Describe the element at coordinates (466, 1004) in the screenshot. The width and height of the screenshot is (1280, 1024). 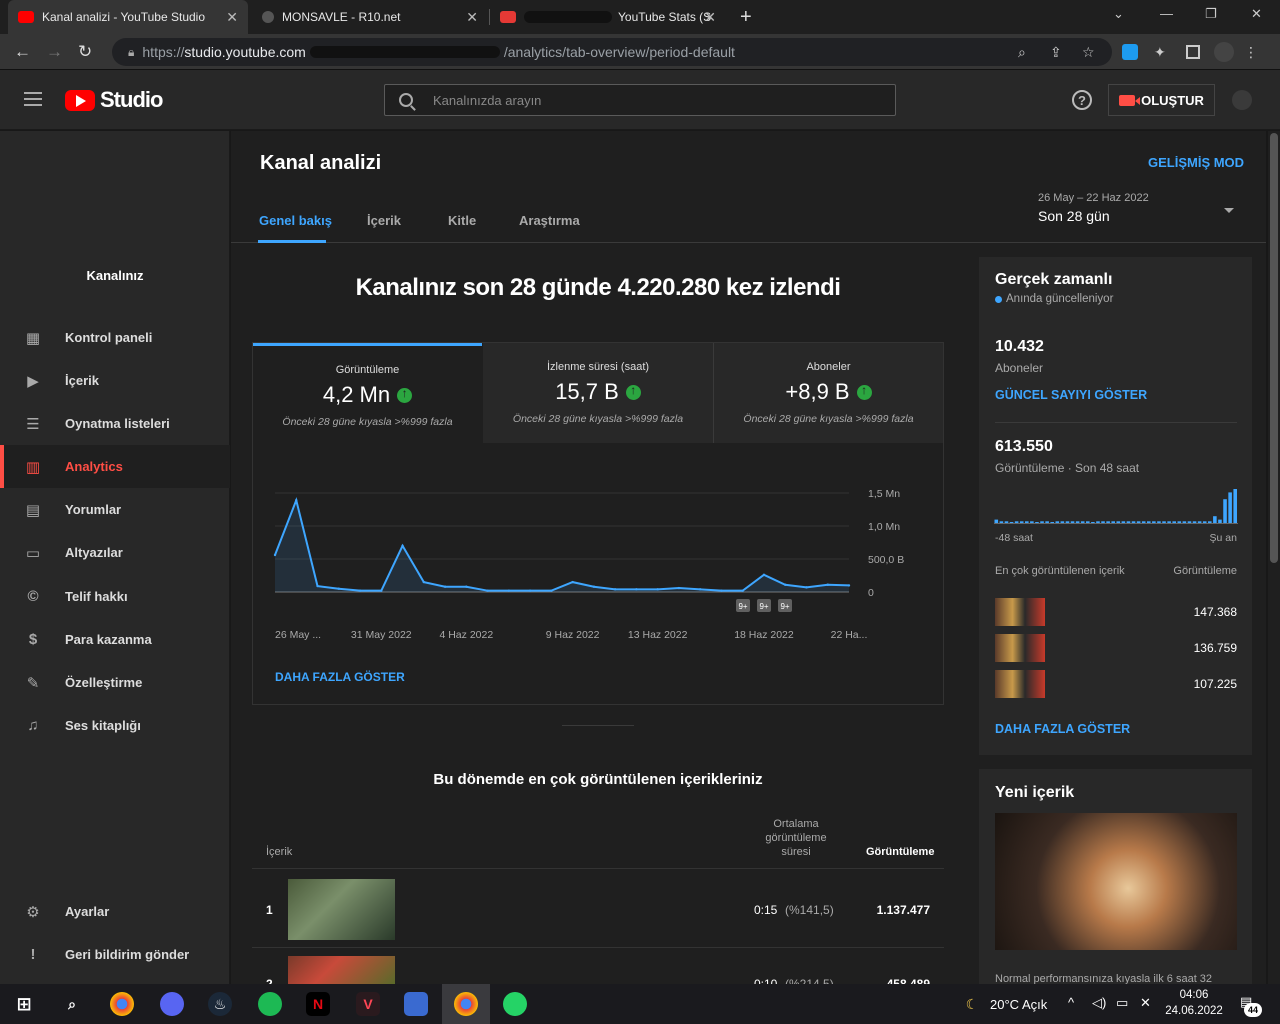
I see `chrome-active-icon` at that location.